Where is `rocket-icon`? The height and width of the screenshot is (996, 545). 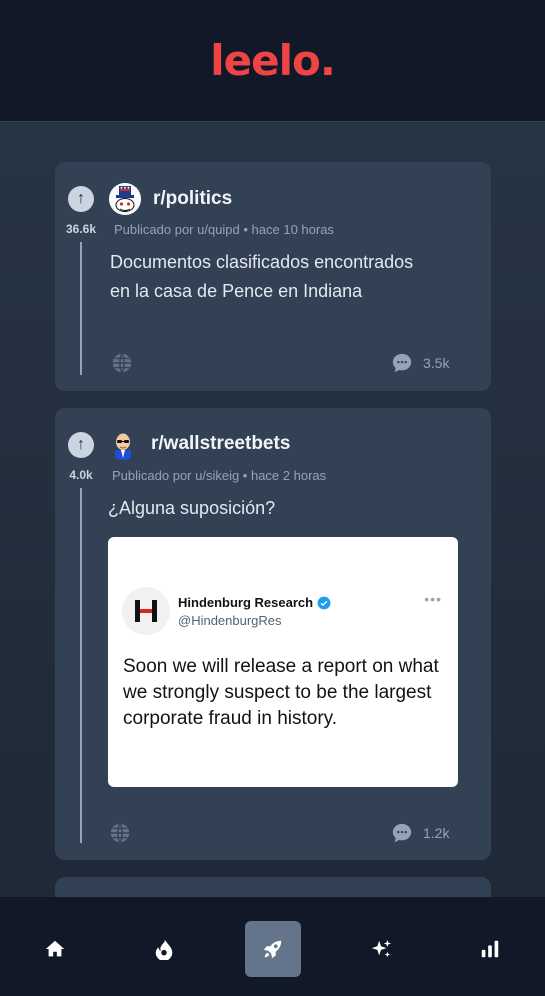 rocket-icon is located at coordinates (272, 949).